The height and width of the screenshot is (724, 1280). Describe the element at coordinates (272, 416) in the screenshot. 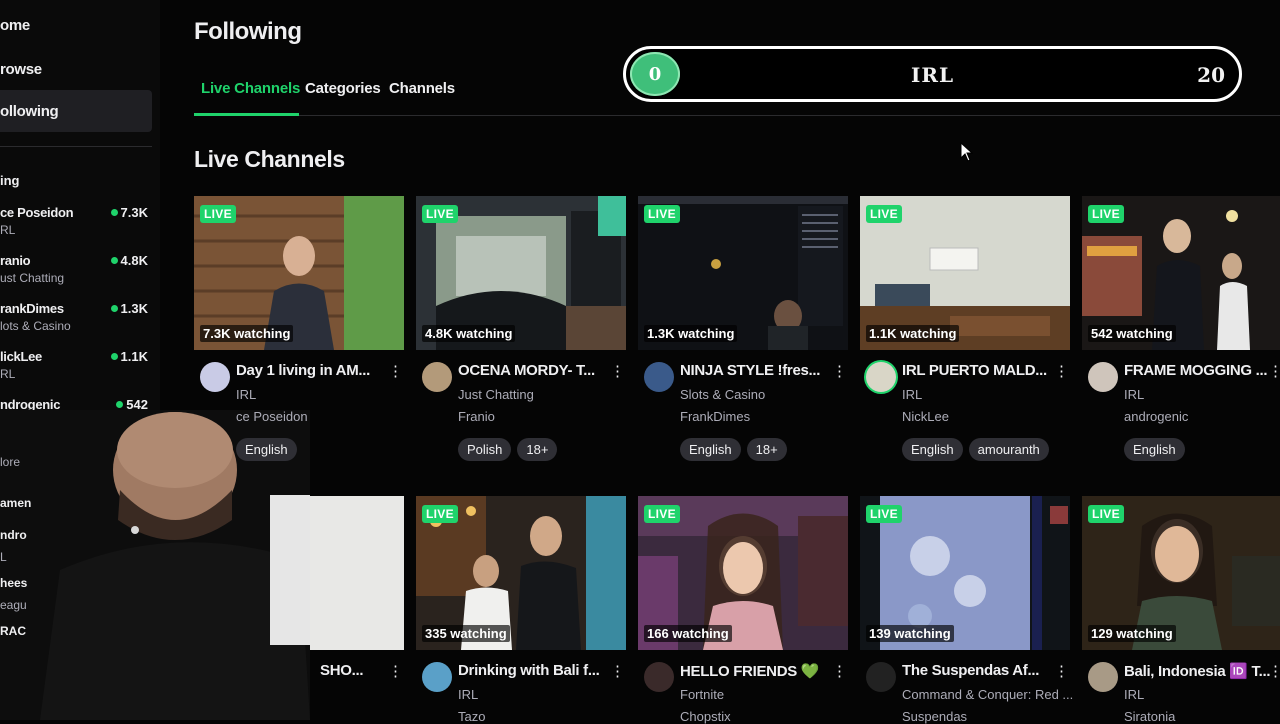

I see `stream-channel: ce Poseidon` at that location.